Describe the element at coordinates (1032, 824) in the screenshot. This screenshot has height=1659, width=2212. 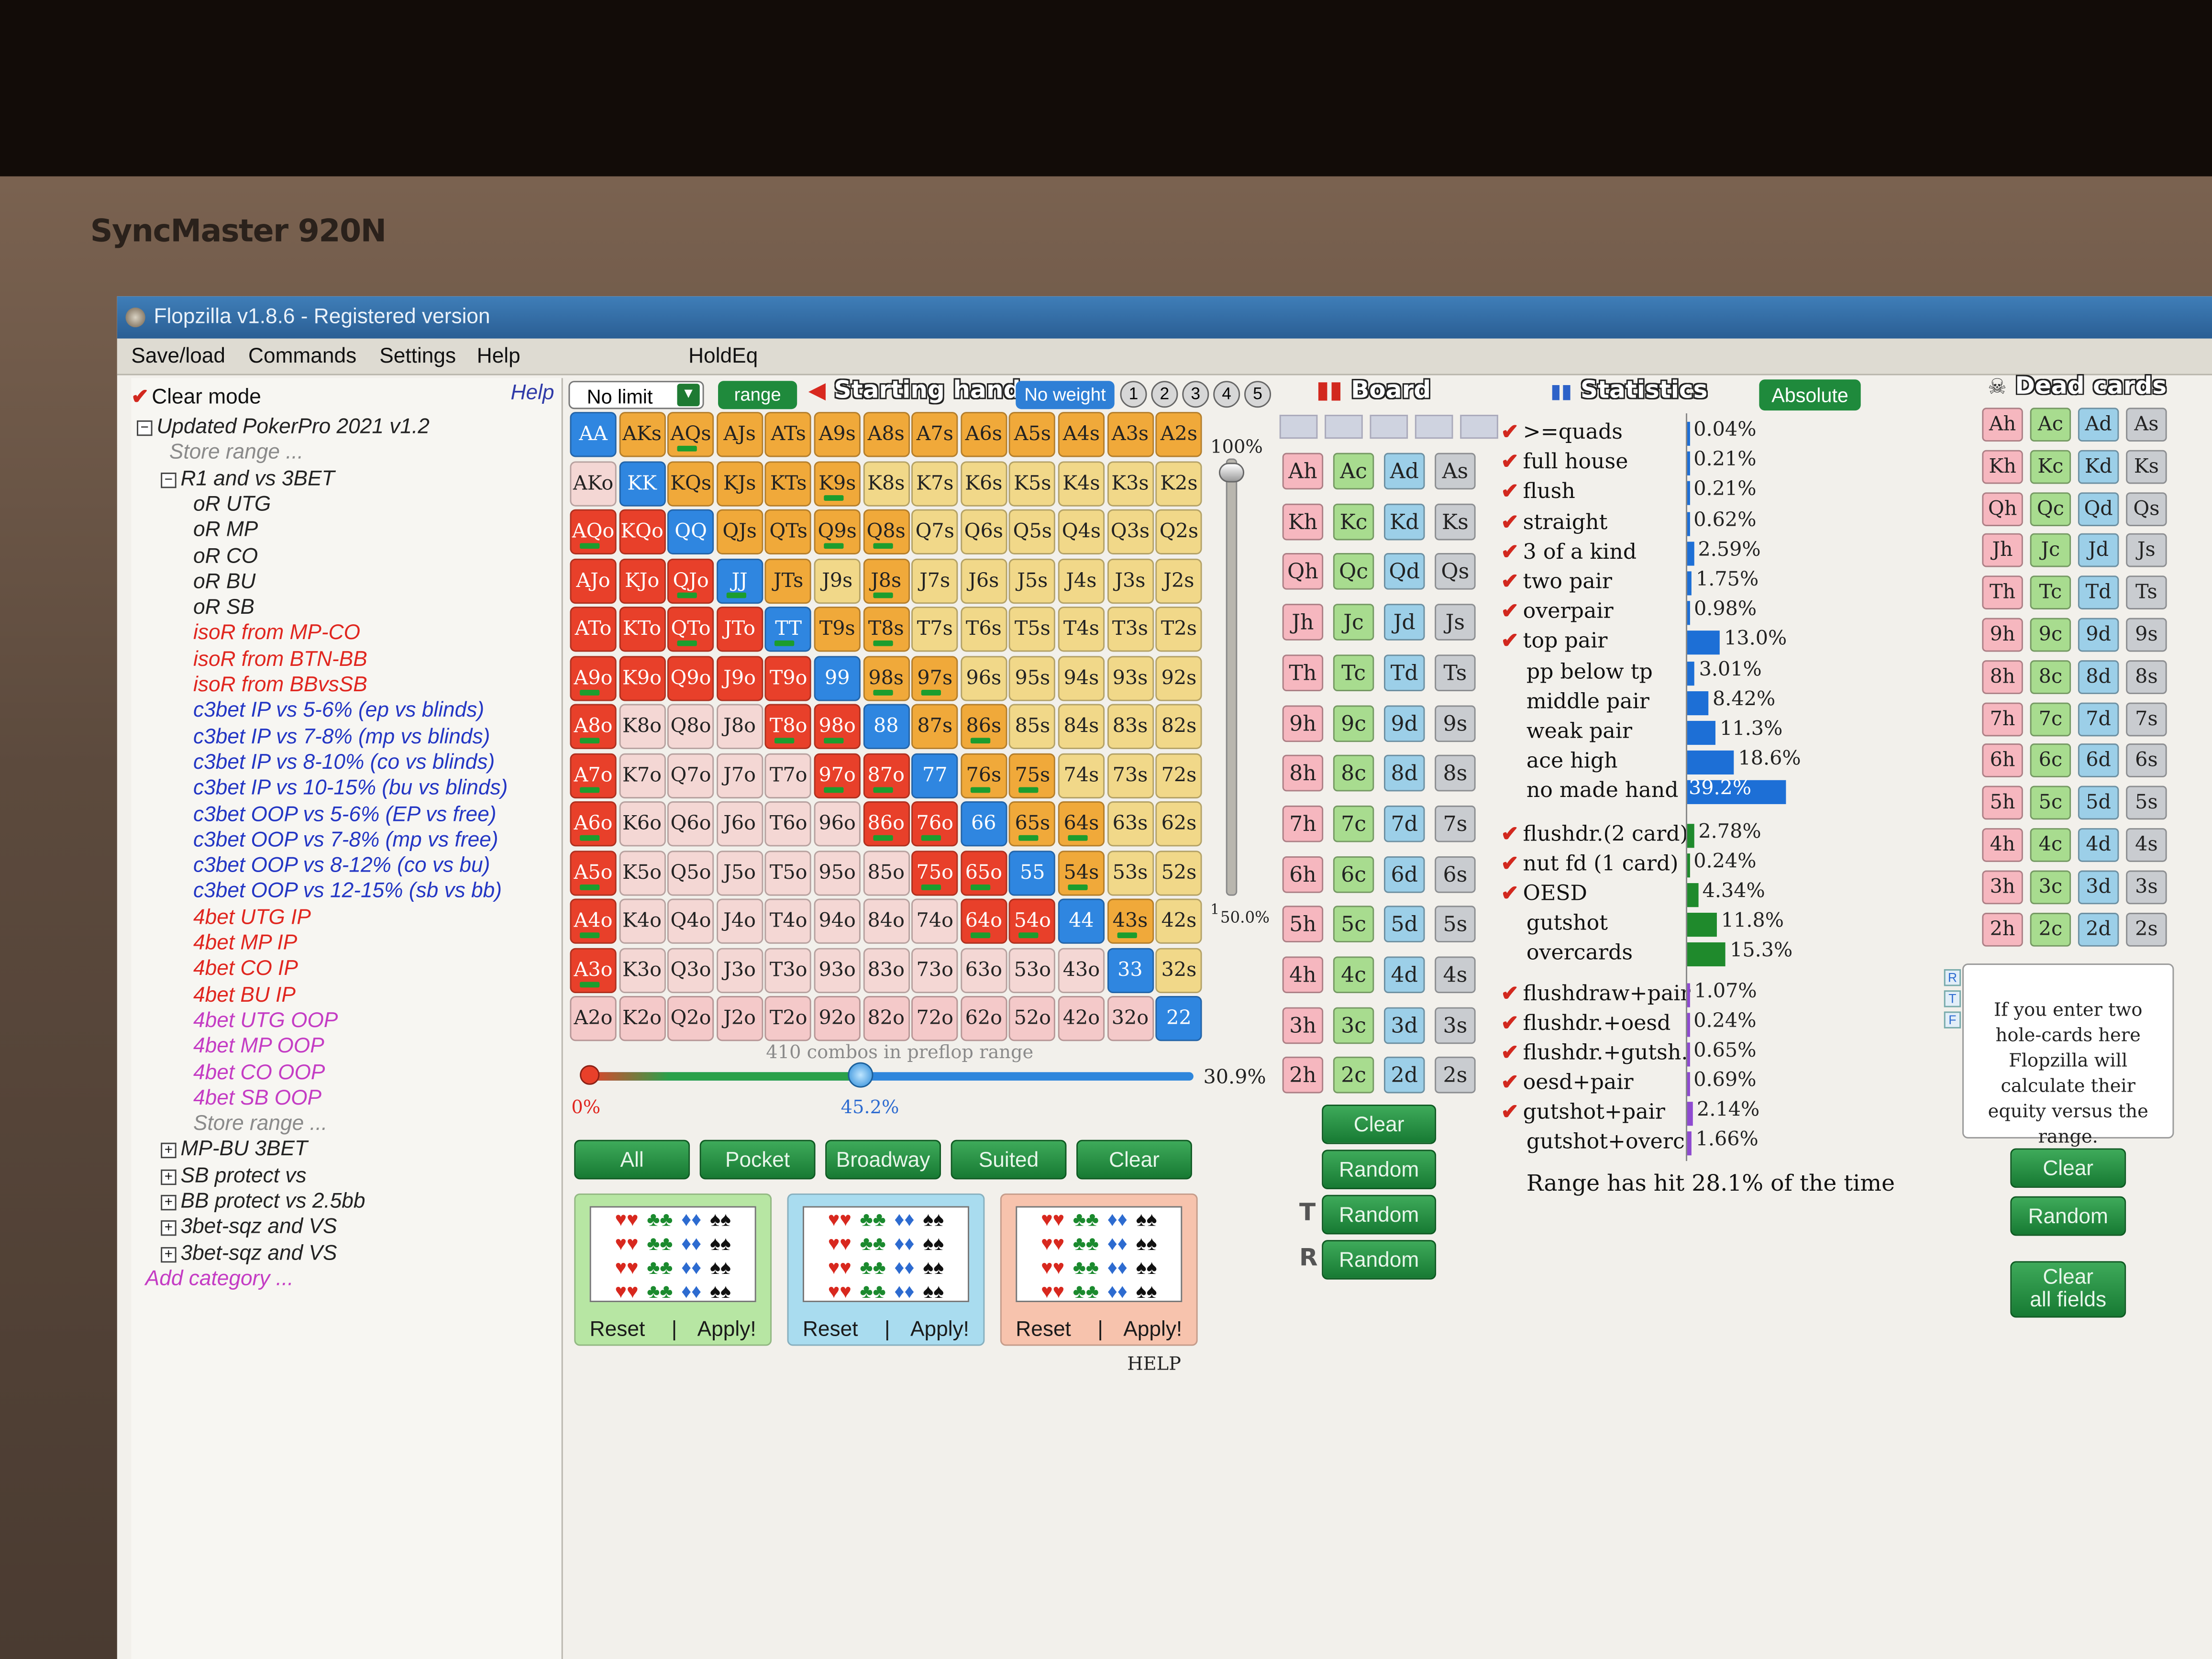
I see `hand-cell: 65s` at that location.